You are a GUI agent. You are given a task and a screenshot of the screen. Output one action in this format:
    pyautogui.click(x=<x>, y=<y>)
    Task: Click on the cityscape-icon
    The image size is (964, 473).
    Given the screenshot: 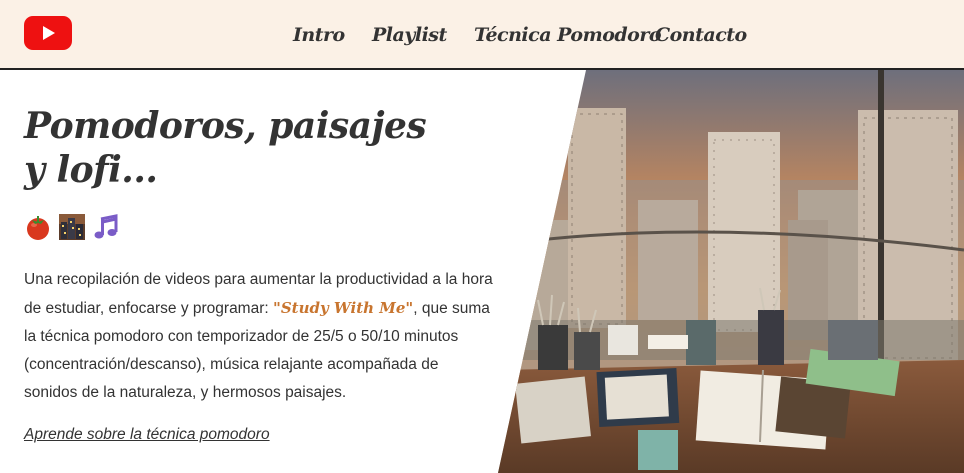 What is the action you would take?
    pyautogui.click(x=72, y=227)
    